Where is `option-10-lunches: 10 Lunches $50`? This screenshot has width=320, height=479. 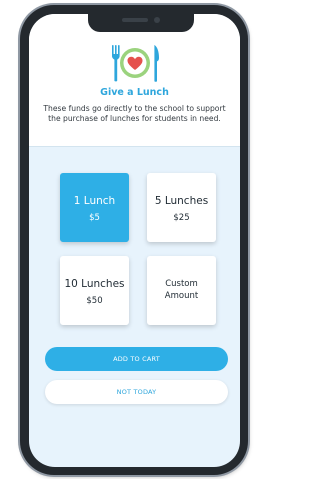 option-10-lunches: 10 Lunches $50 is located at coordinates (94, 290).